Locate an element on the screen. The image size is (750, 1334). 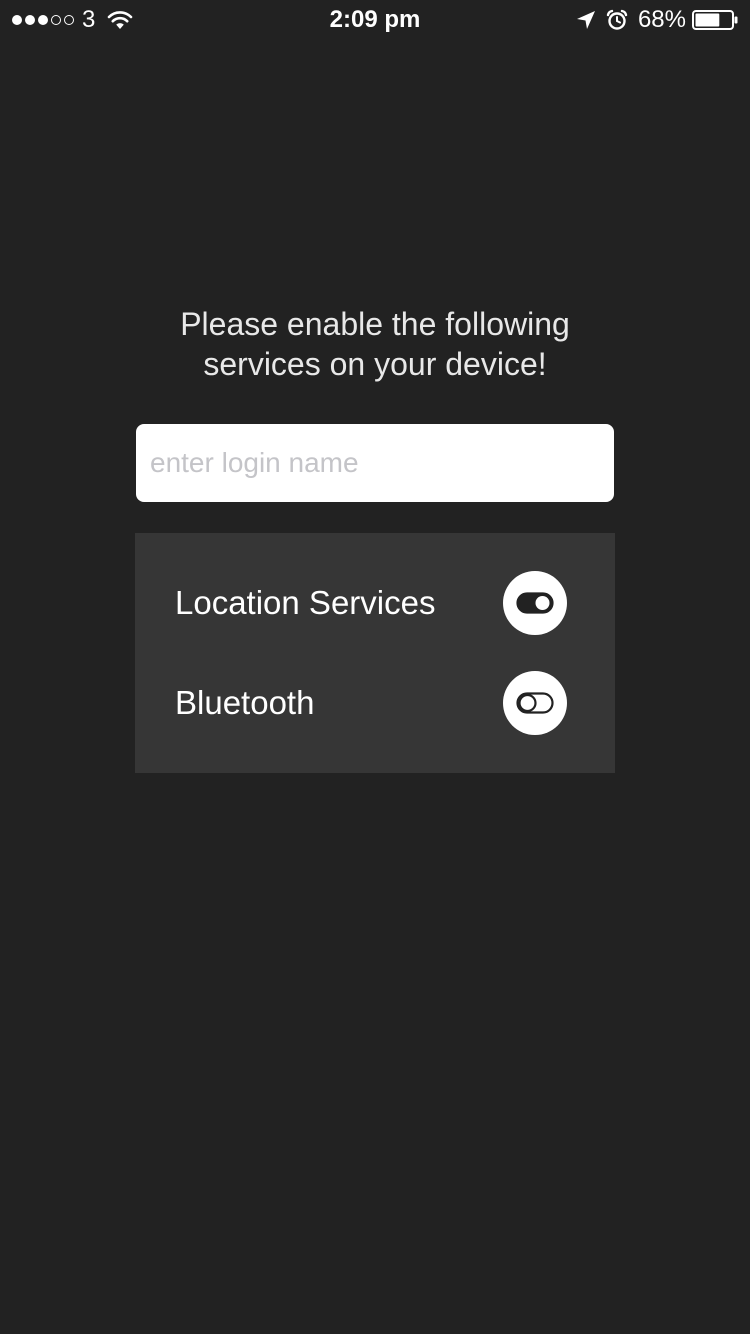
status-right: 68% is located at coordinates (657, 20).